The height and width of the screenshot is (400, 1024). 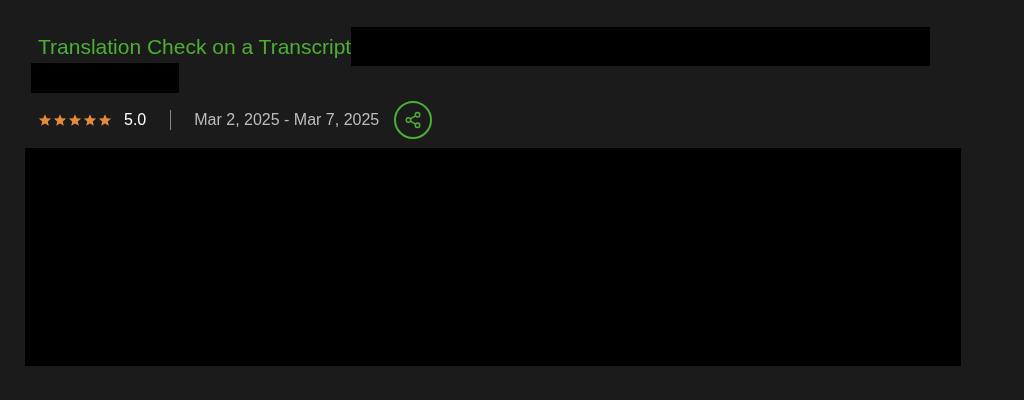 I want to click on share-button, so click(x=413, y=120).